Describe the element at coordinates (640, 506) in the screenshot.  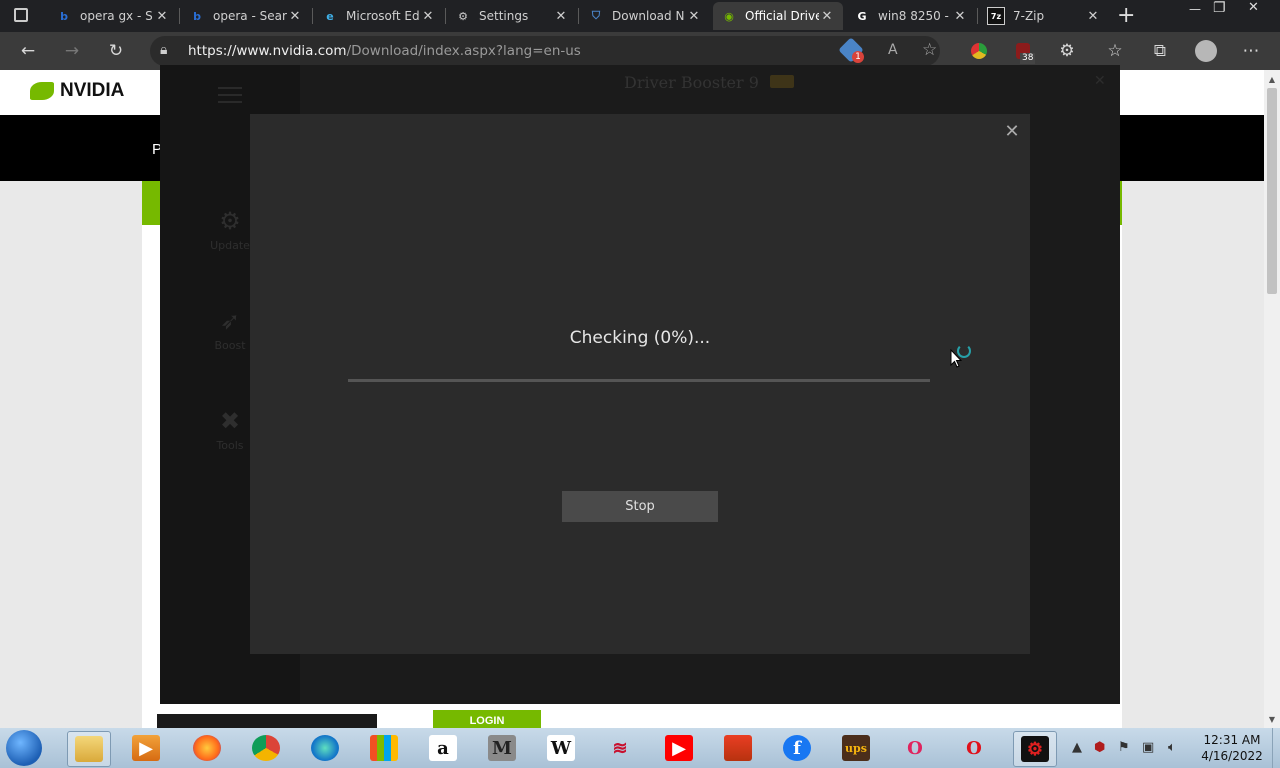
I see `stop-button: Stop` at that location.